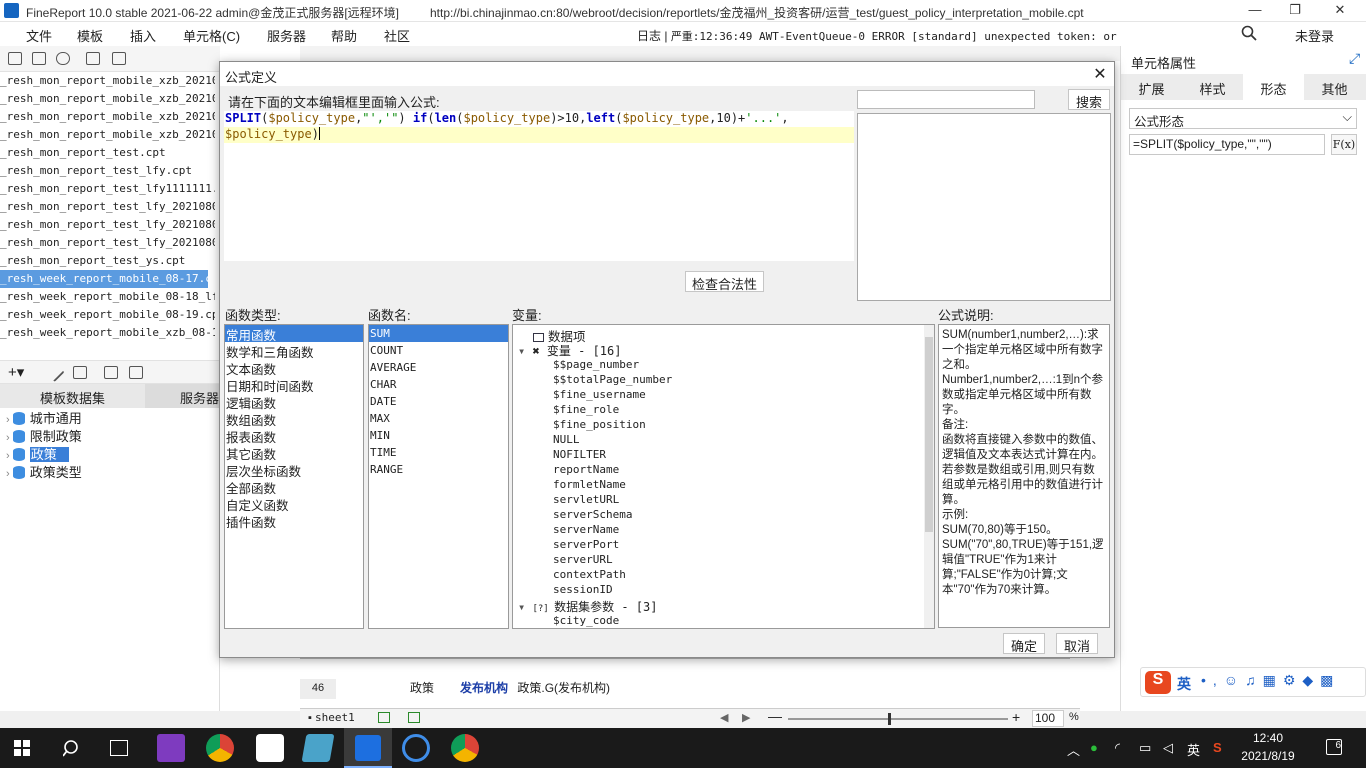 This screenshot has width=1366, height=768. Describe the element at coordinates (1193, 749) in the screenshot. I see `tray-lang: 英` at that location.